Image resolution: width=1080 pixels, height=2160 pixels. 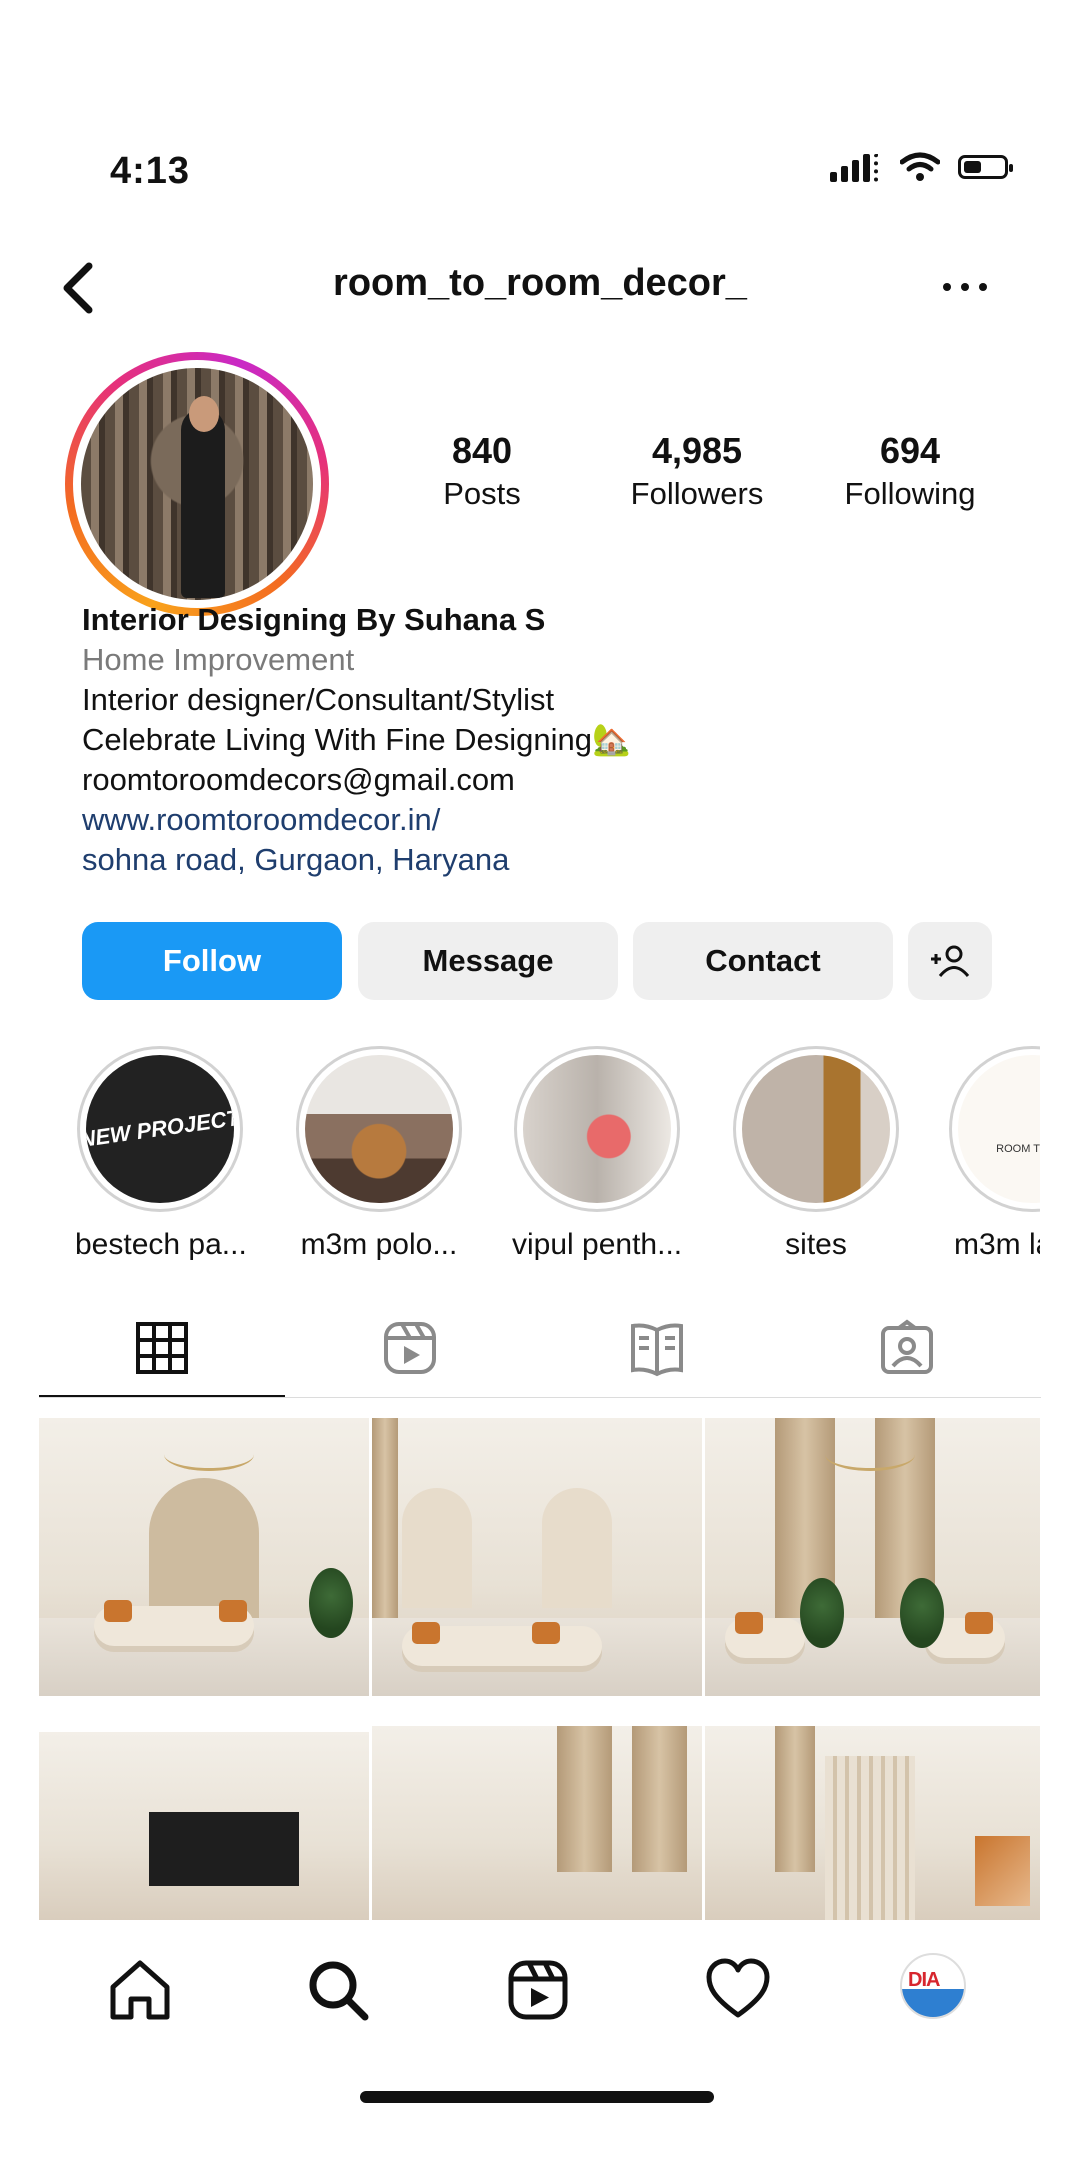 What do you see at coordinates (910, 493) in the screenshot?
I see `following-label: Following` at bounding box center [910, 493].